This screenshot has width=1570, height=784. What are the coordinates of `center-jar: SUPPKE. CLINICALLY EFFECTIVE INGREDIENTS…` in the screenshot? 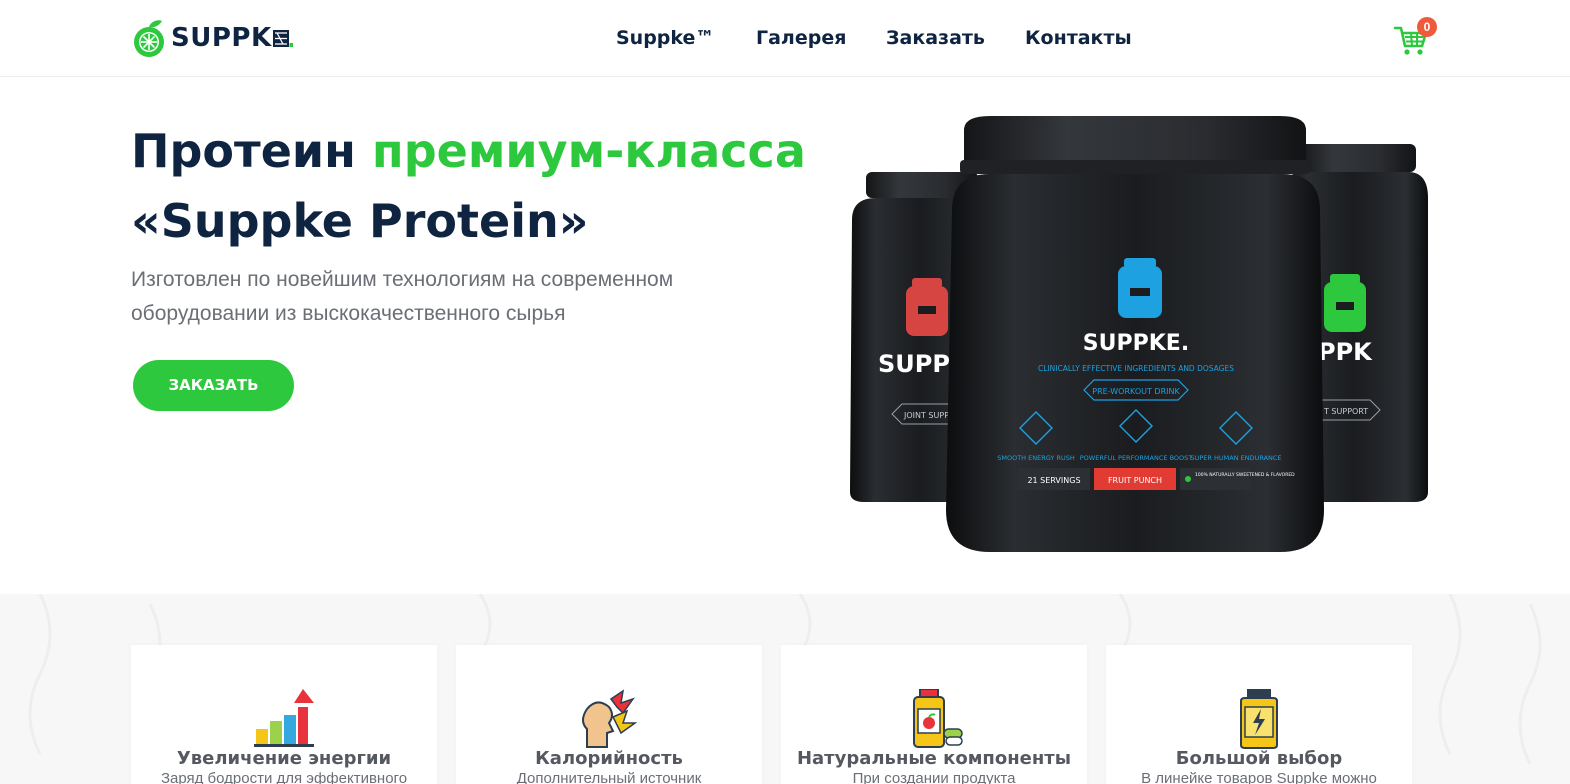 It's located at (1135, 334).